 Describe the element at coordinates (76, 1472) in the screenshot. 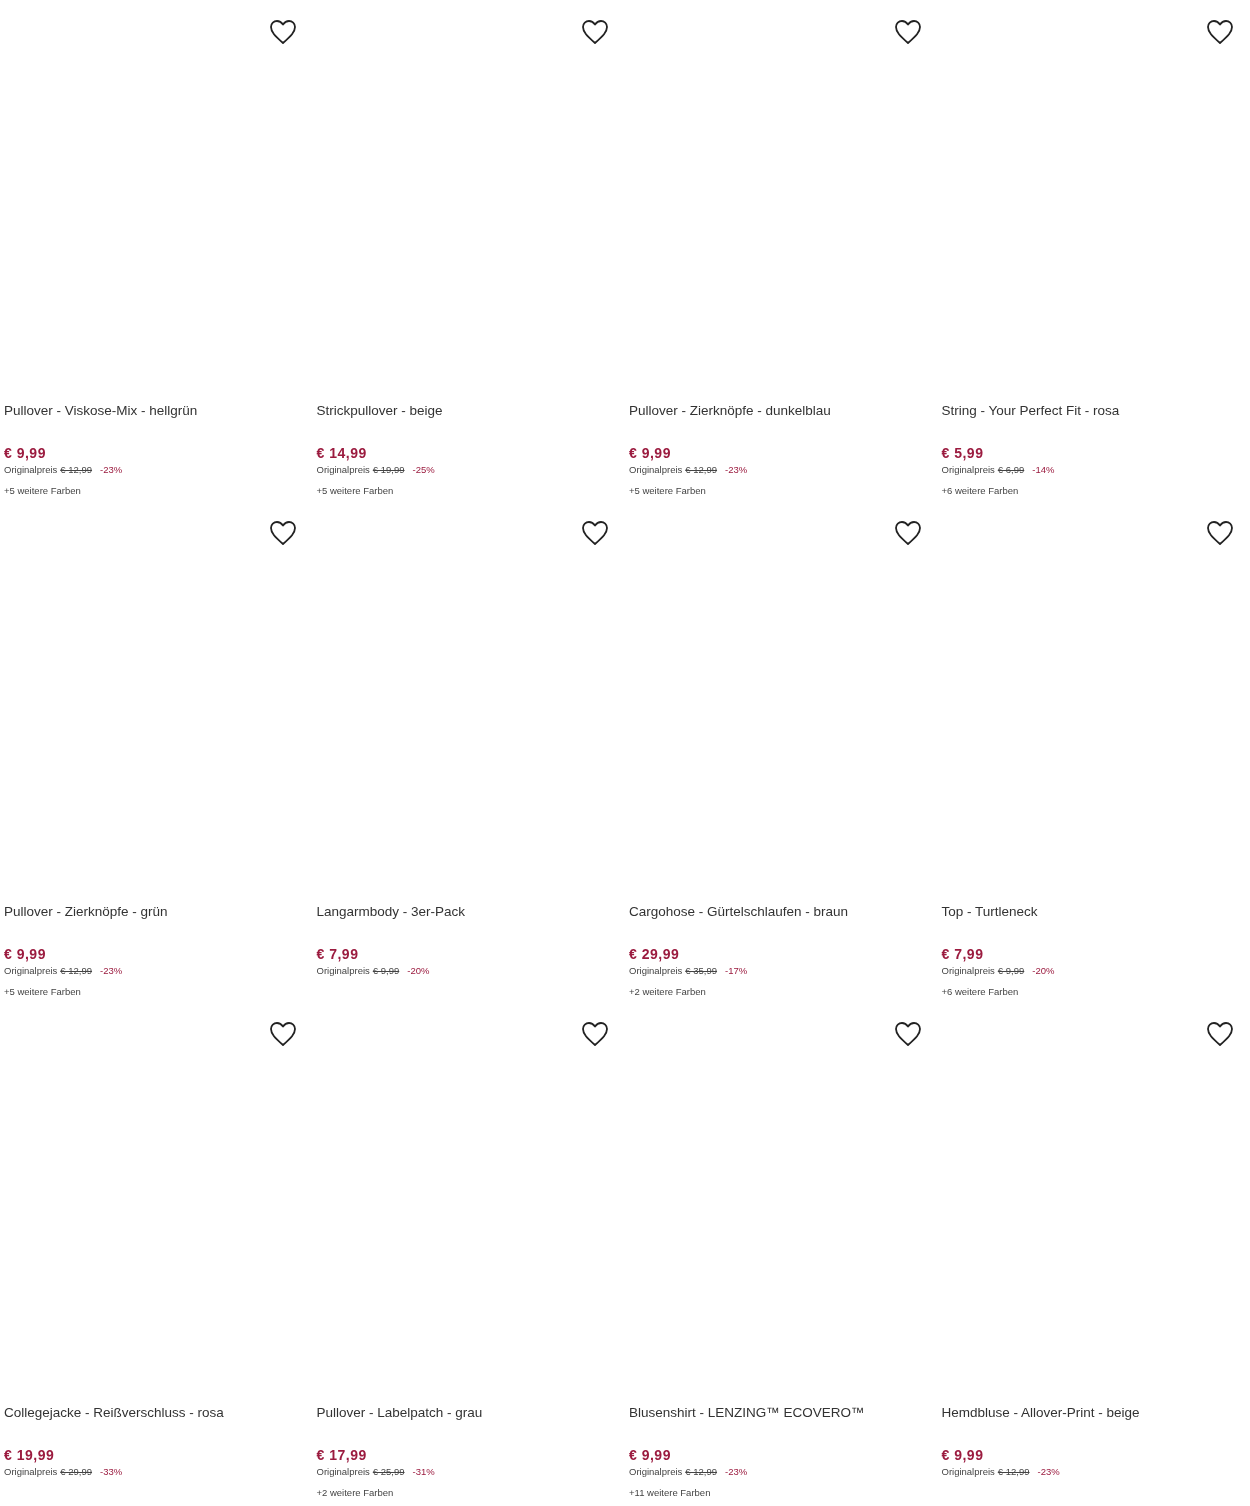

I see `original-price: € 29,99` at that location.